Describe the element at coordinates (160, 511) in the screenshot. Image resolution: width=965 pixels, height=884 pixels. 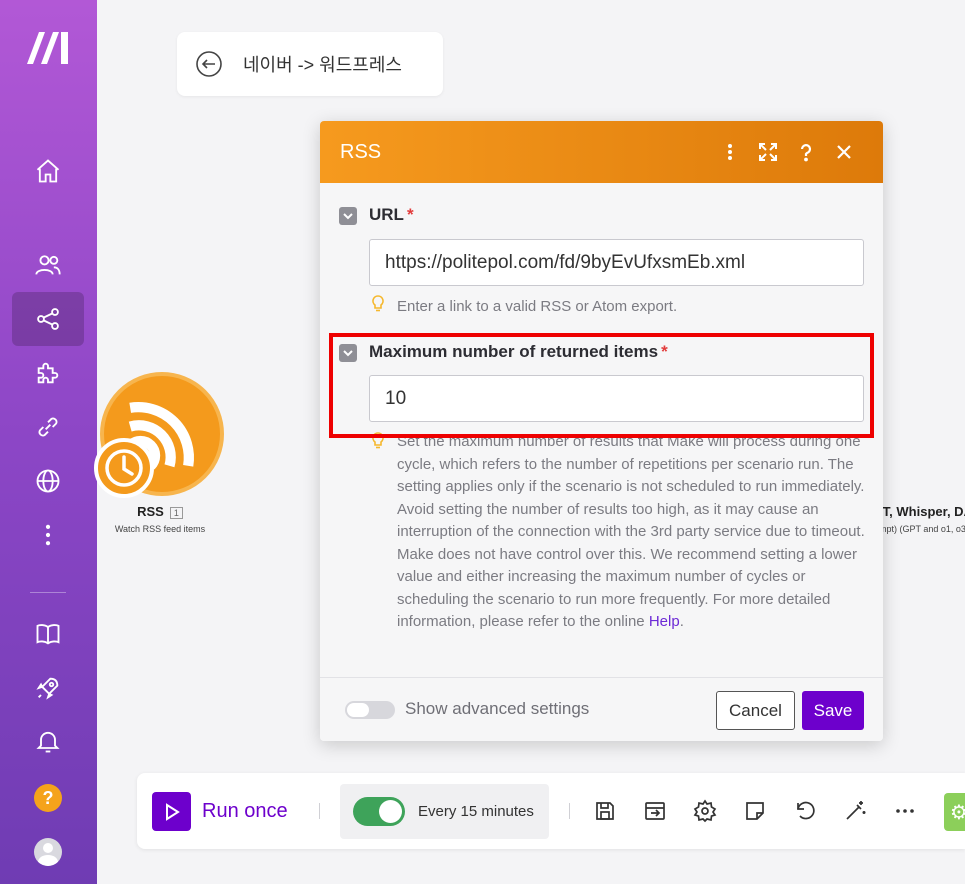
I see `rss-module-label: RSS 1` at that location.